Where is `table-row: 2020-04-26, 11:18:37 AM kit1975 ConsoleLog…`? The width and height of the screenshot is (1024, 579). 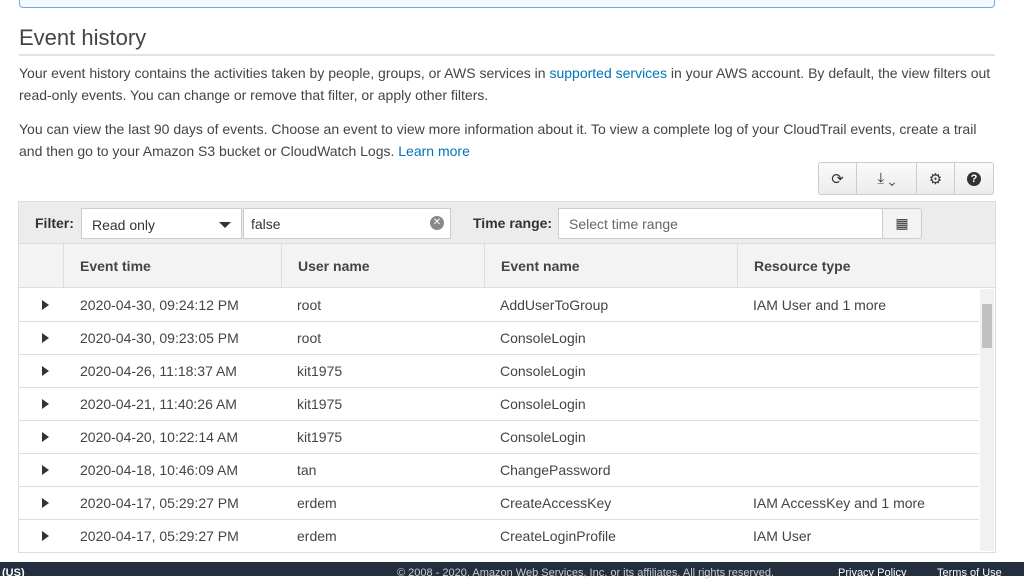
table-row: 2020-04-26, 11:18:37 AM kit1975 ConsoleLog… is located at coordinates (499, 371).